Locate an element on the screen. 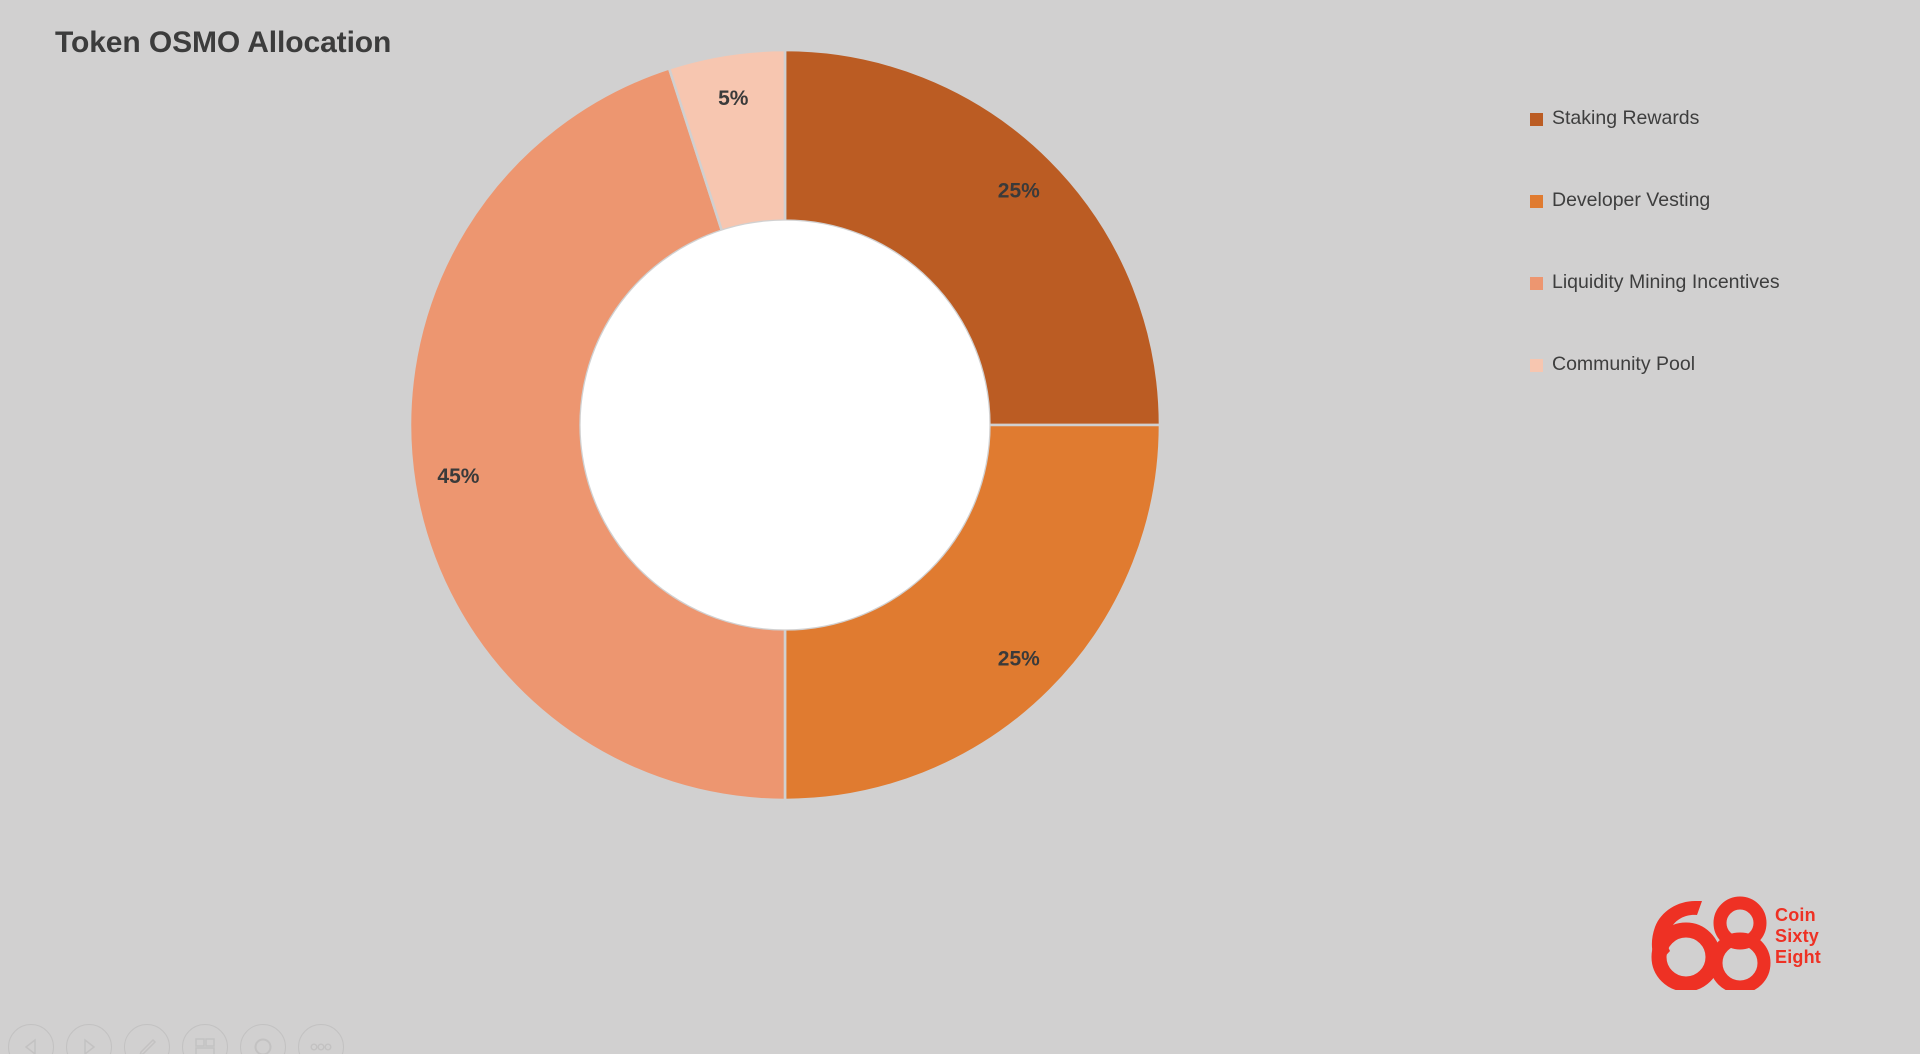  logo-mark-icon is located at coordinates (1711, 943).